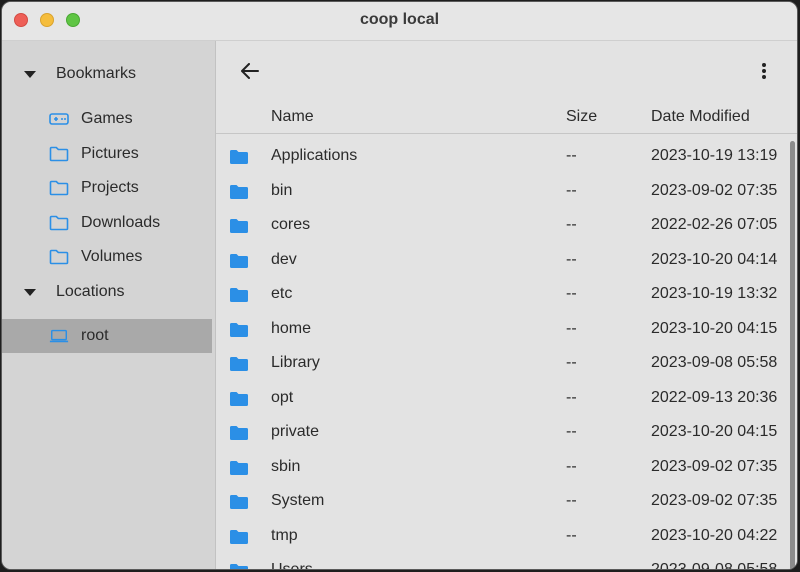 The image size is (800, 572). I want to click on file-name: sbin, so click(286, 466).